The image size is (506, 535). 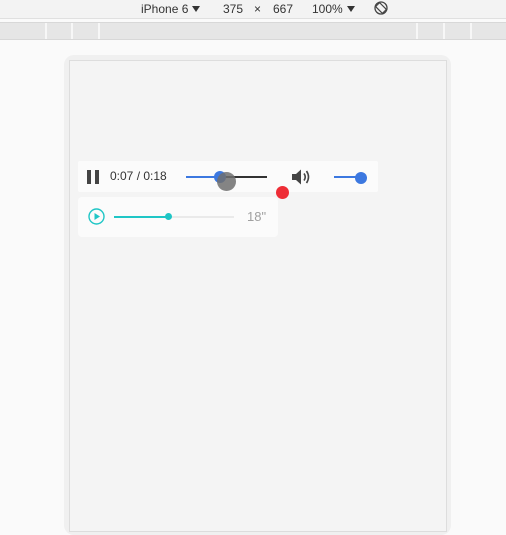 I want to click on audio-progress-slider, so click(x=174, y=216).